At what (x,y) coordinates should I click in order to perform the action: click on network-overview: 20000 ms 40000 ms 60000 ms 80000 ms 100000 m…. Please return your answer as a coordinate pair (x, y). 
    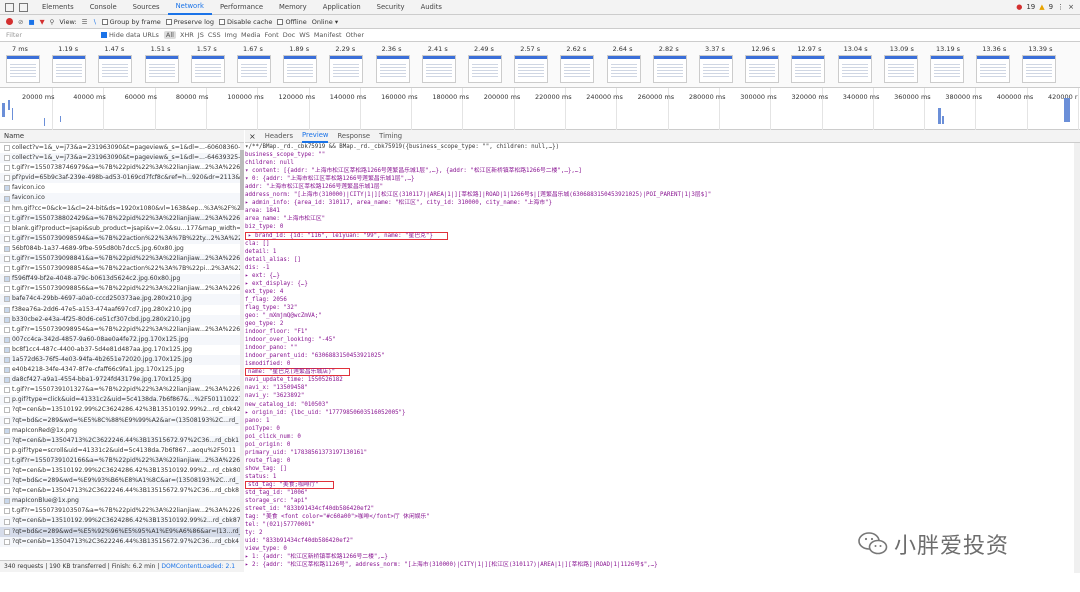
    Looking at the image, I should click on (540, 109).